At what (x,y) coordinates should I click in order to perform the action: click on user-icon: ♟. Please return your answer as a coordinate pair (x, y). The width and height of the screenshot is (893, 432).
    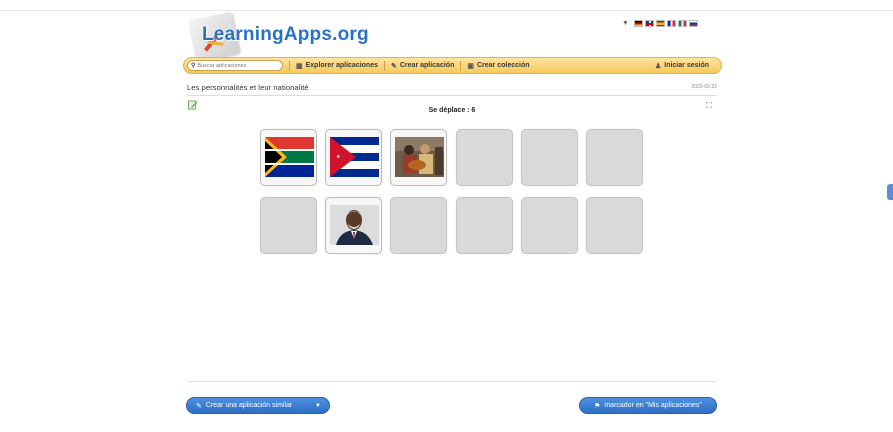
    Looking at the image, I should click on (658, 66).